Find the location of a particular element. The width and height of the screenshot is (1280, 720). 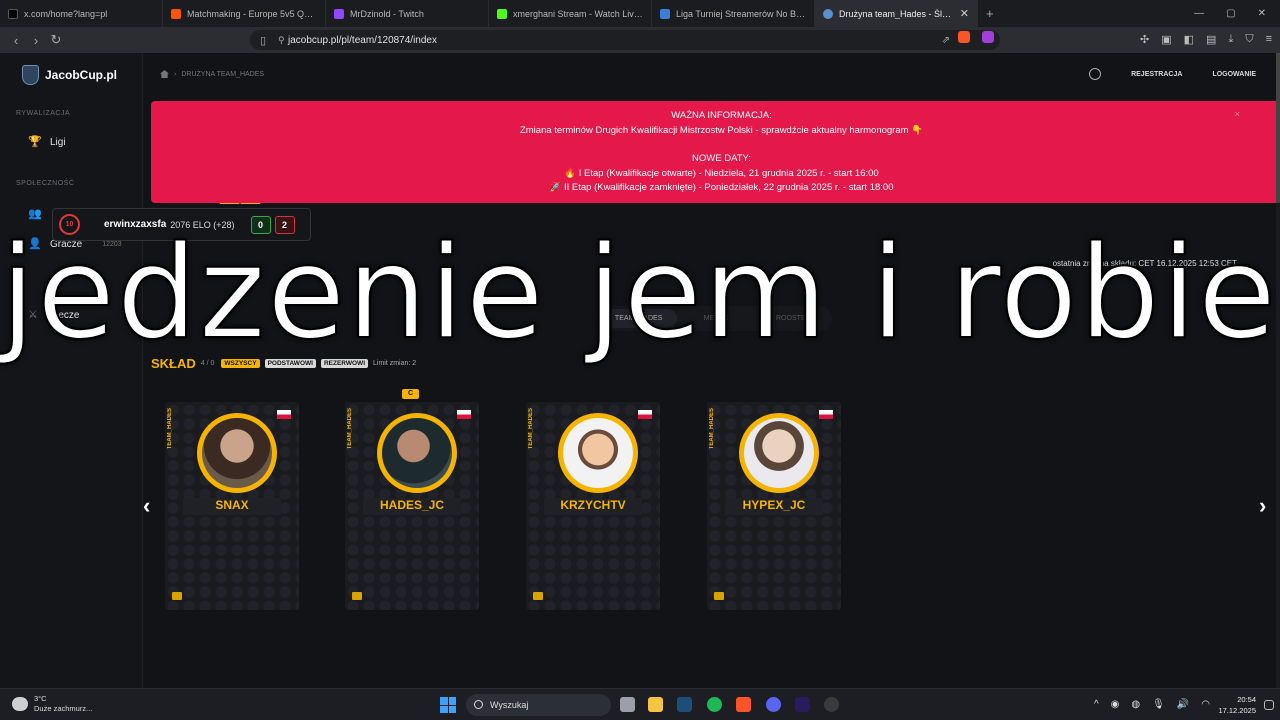

steam-icon is located at coordinates (684, 704).